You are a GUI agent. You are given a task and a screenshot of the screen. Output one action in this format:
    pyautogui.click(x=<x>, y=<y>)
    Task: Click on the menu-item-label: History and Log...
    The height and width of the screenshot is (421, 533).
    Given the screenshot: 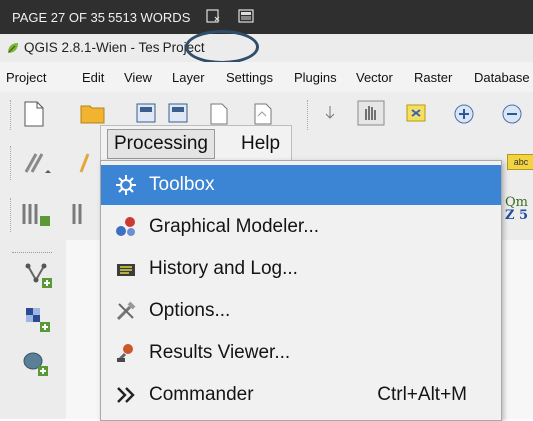 What is the action you would take?
    pyautogui.click(x=223, y=268)
    